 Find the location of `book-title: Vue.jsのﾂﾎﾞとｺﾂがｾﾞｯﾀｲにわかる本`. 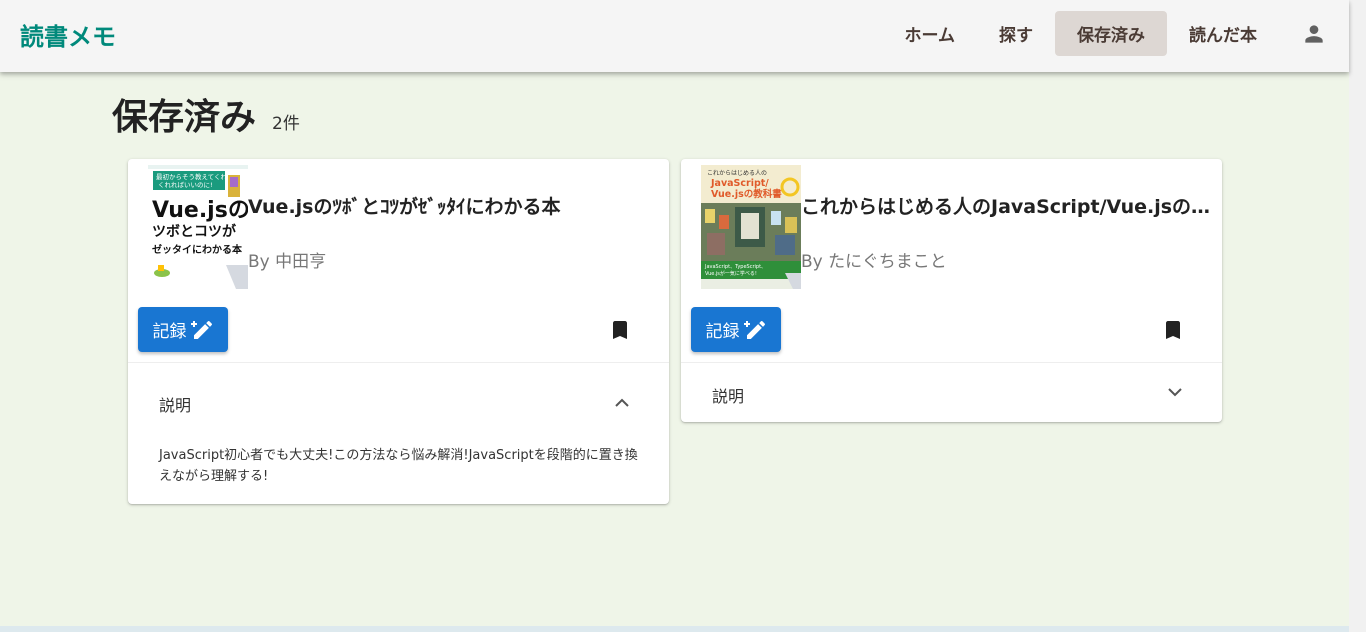

book-title: Vue.jsのﾂﾎﾞとｺﾂがｾﾞｯﾀｲにわかる本 is located at coordinates (453, 205).